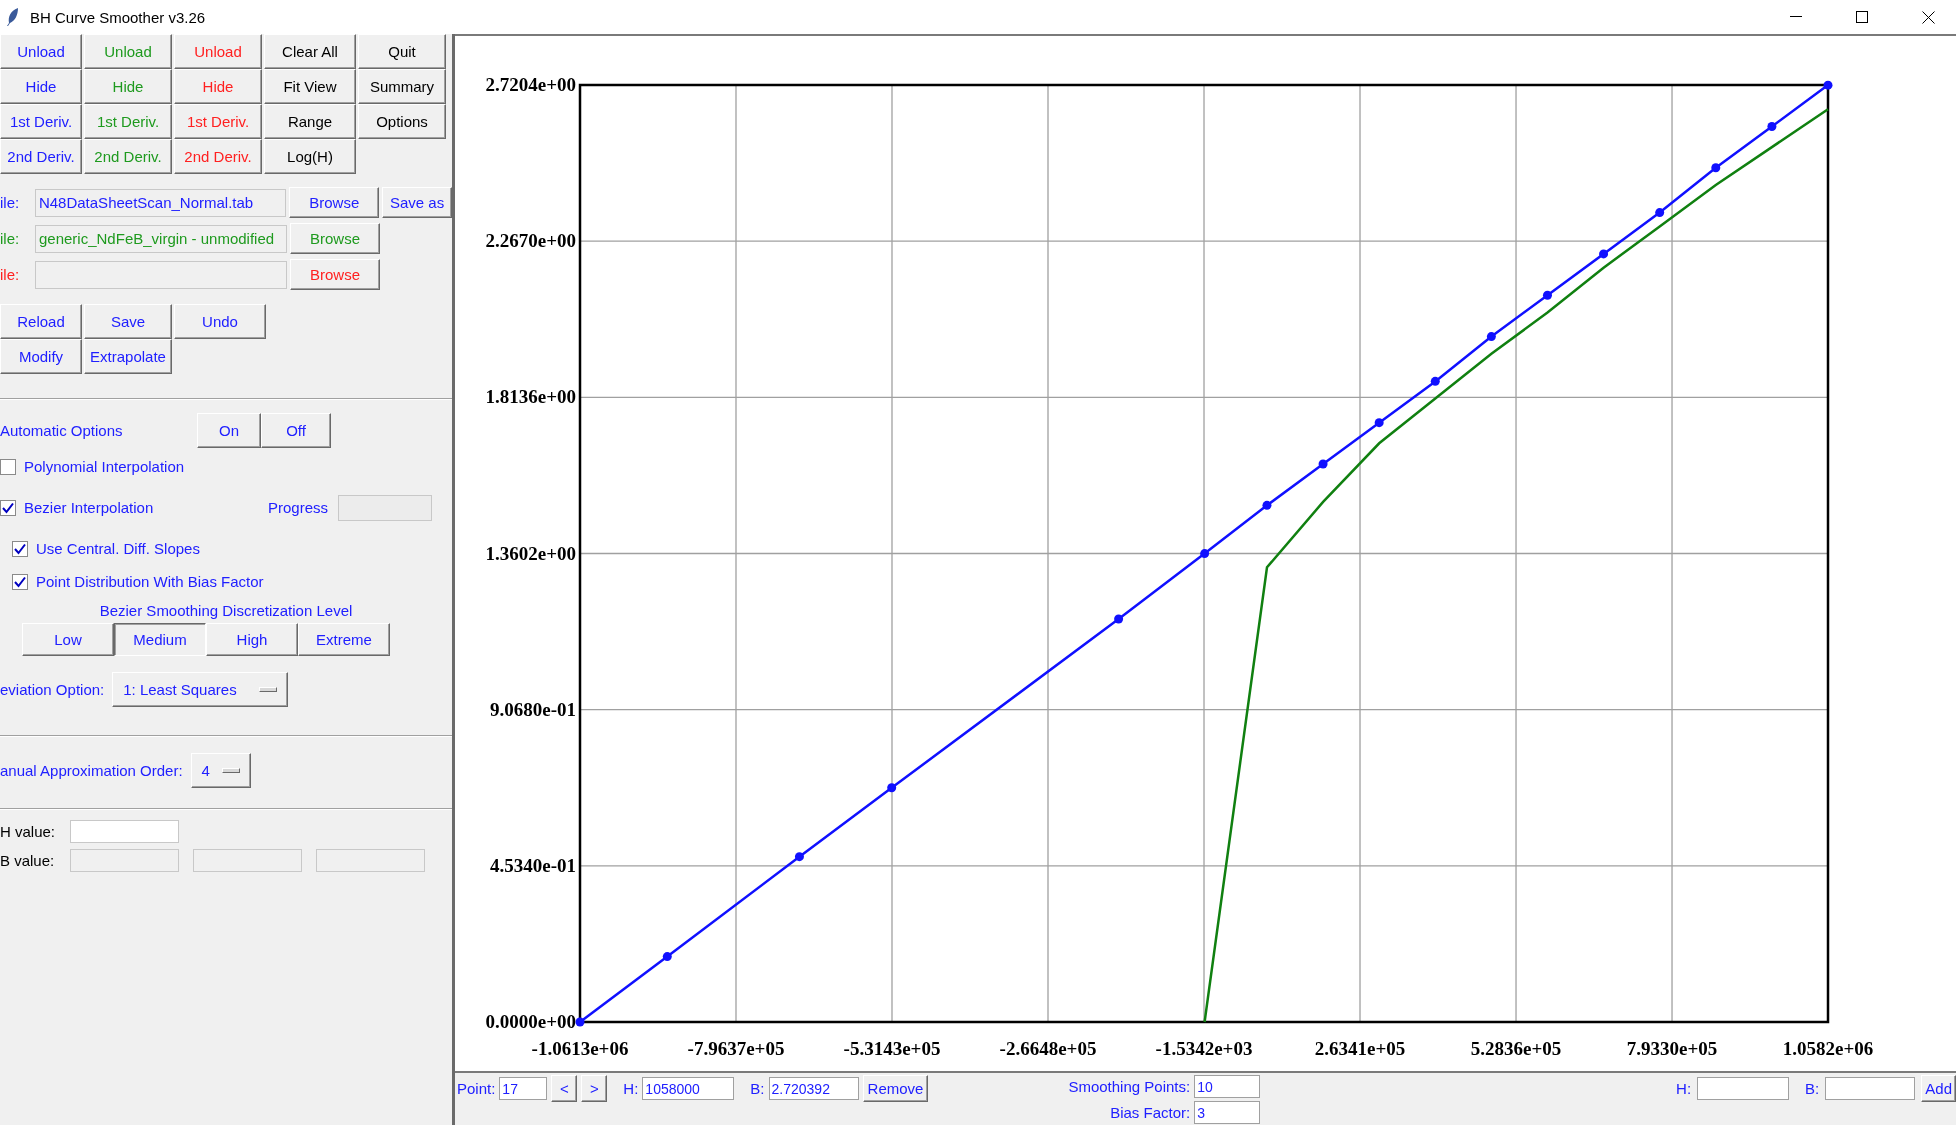  What do you see at coordinates (41, 356) in the screenshot?
I see `action-button: Modify` at bounding box center [41, 356].